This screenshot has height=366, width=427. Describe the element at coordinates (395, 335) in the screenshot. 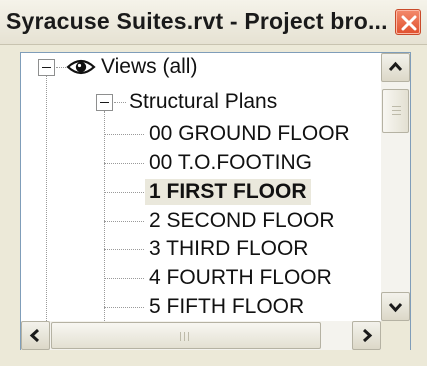

I see `scrollbar-corner` at that location.